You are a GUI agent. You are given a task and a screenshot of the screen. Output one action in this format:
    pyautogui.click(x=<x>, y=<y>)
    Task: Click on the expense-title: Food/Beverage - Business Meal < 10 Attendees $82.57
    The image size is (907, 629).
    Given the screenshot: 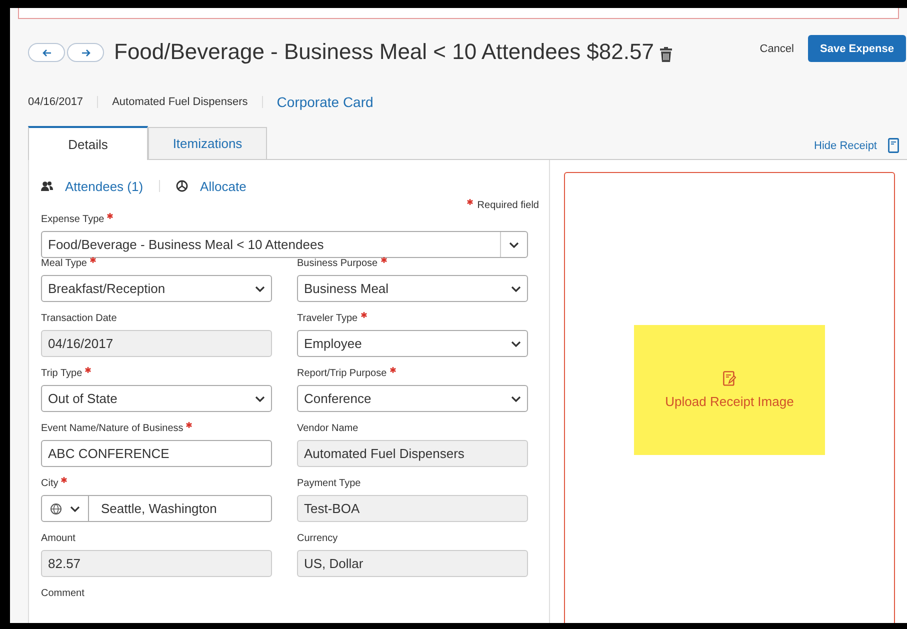 What is the action you would take?
    pyautogui.click(x=384, y=52)
    